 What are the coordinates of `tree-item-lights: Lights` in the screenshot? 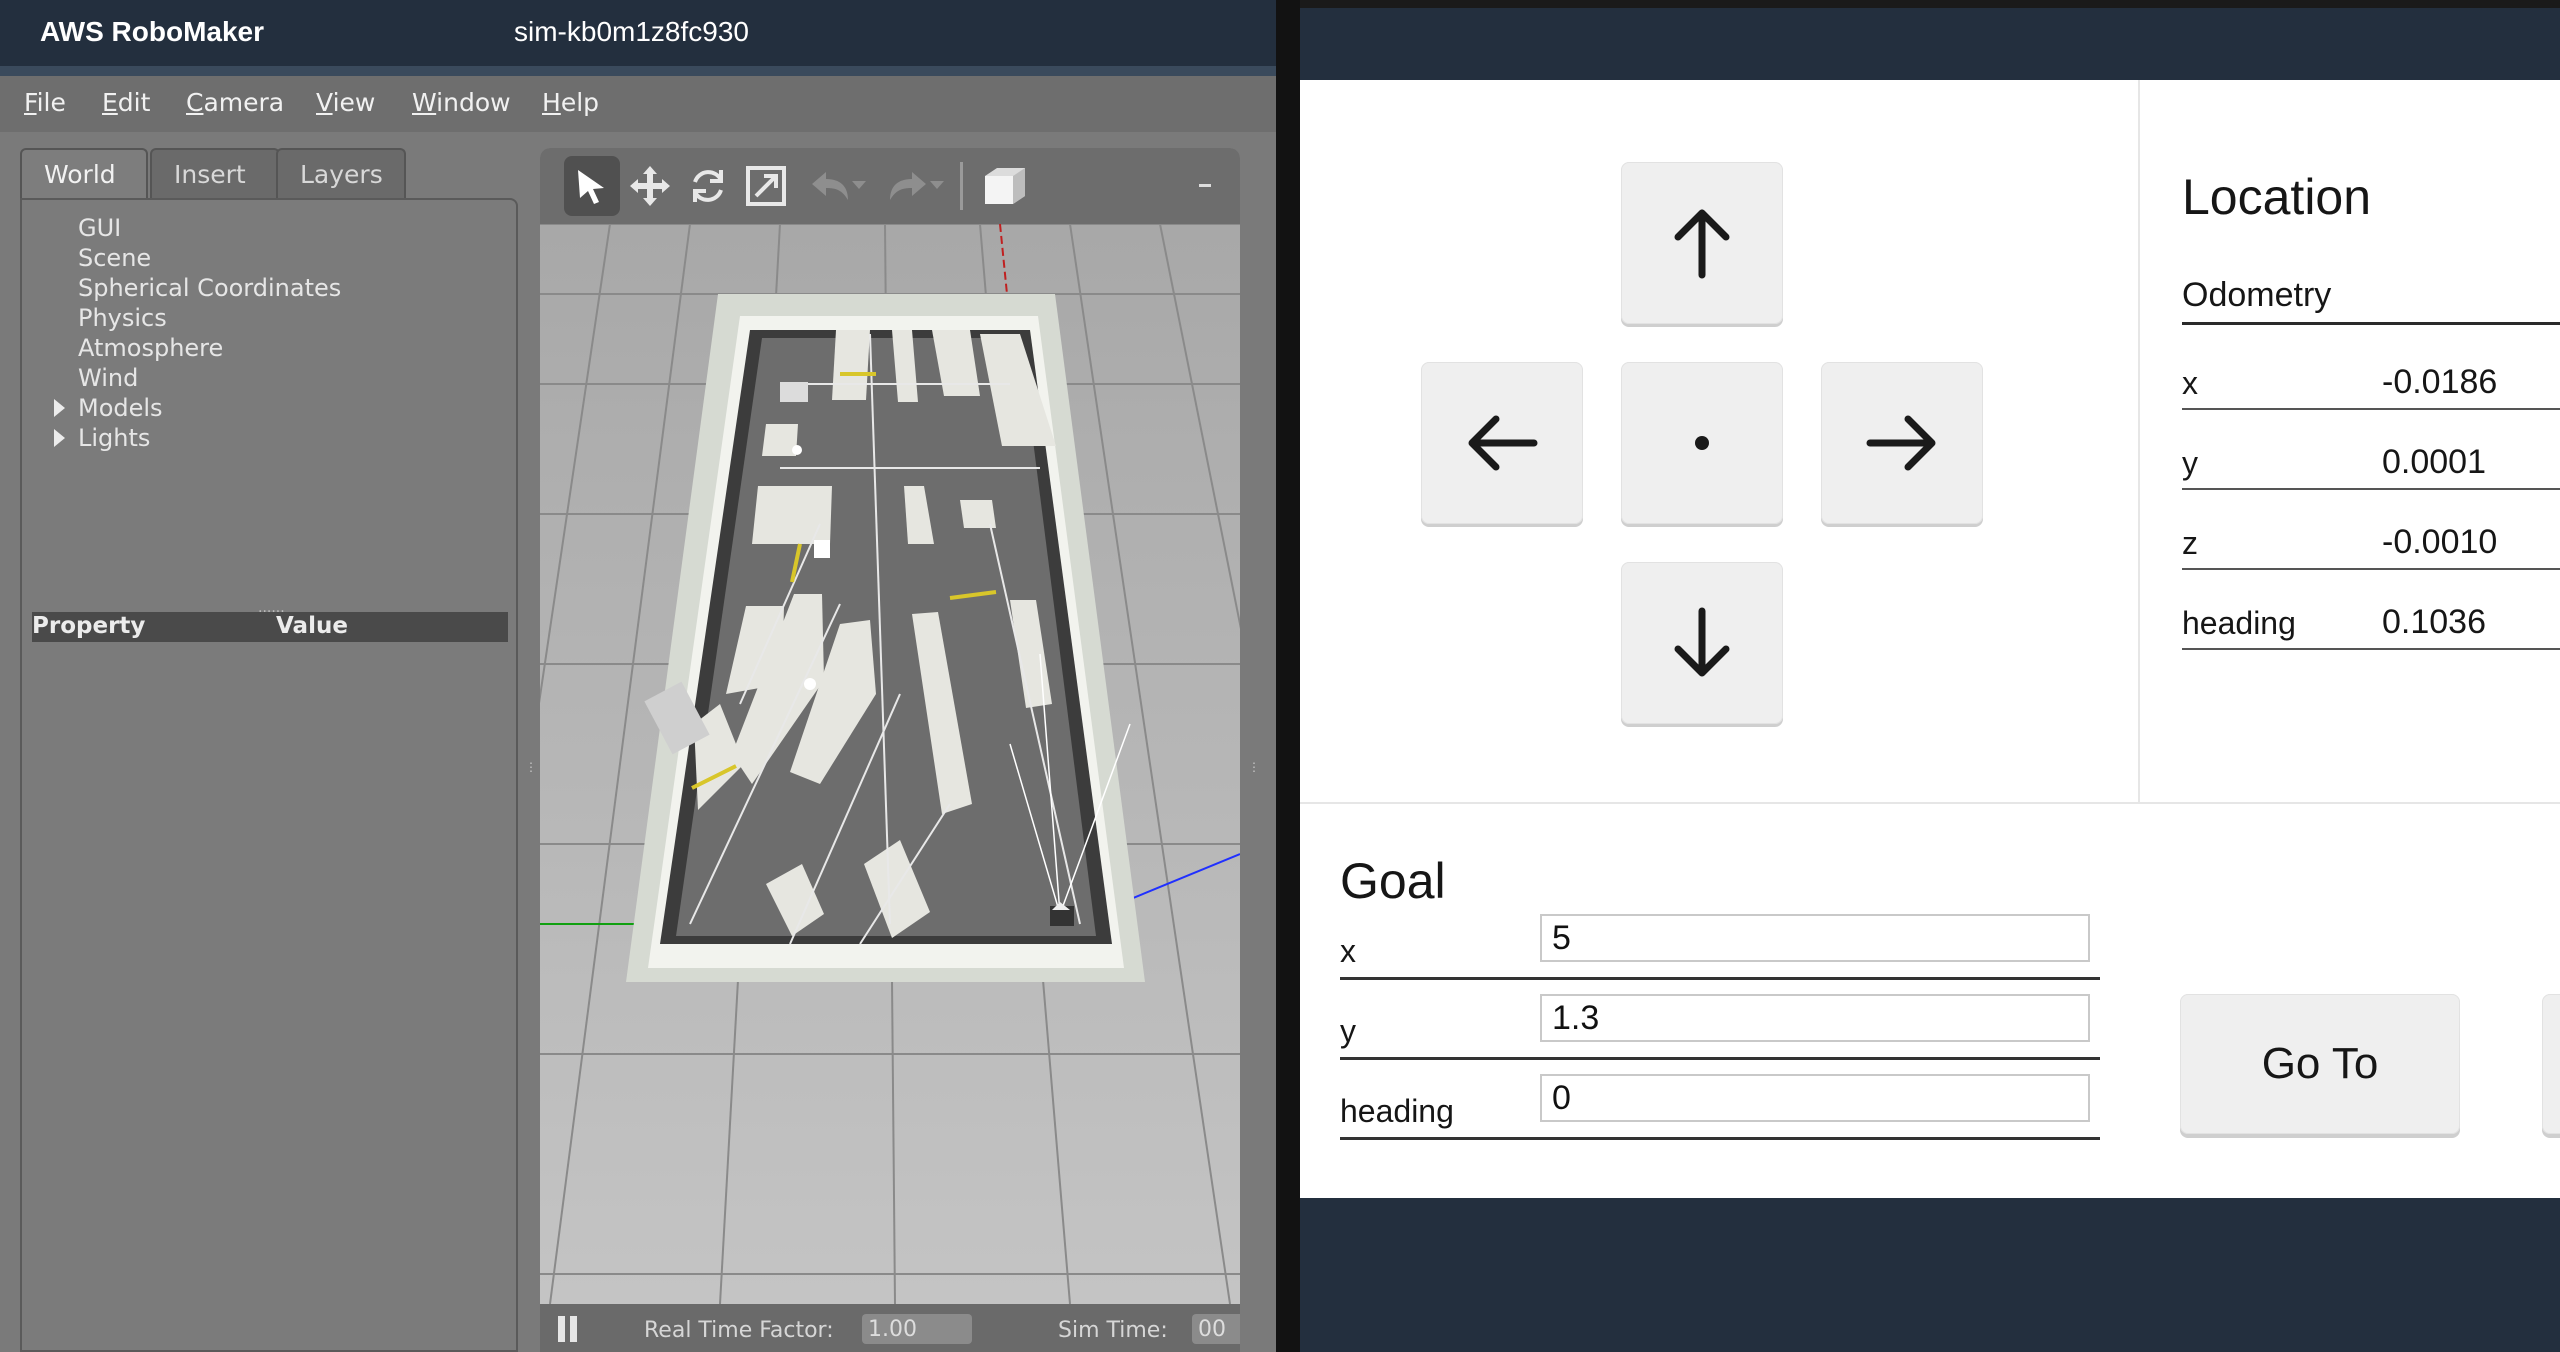 It's located at (102, 438).